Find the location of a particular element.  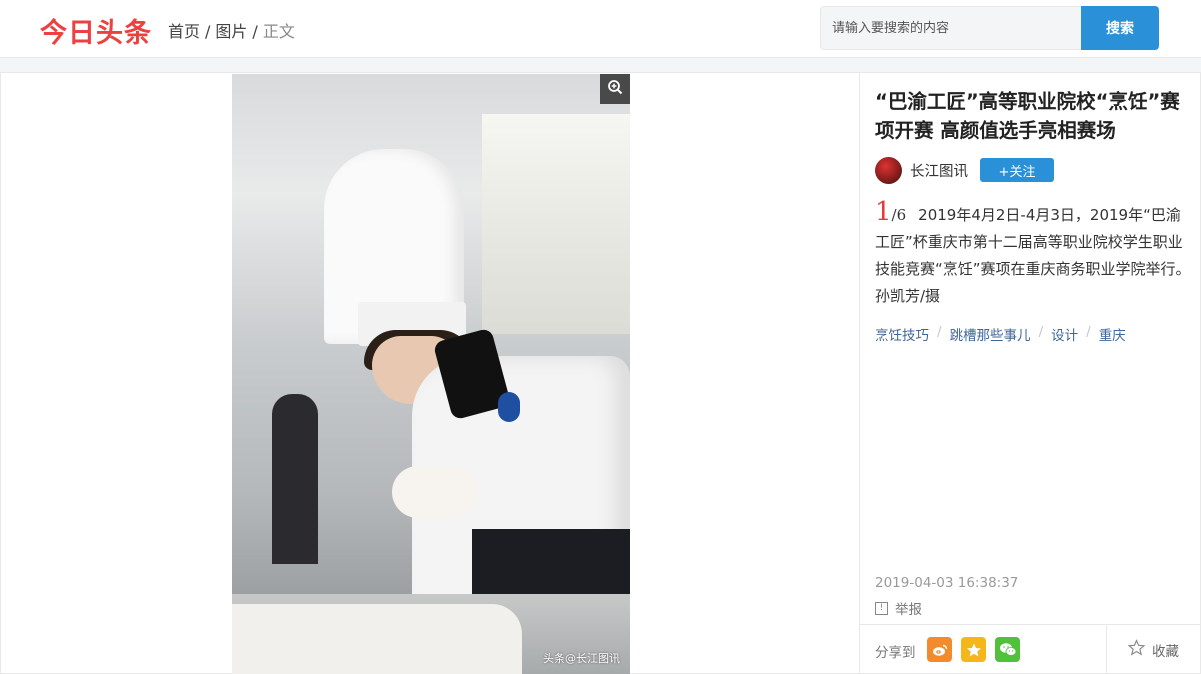

zoom-in-icon is located at coordinates (615, 89).